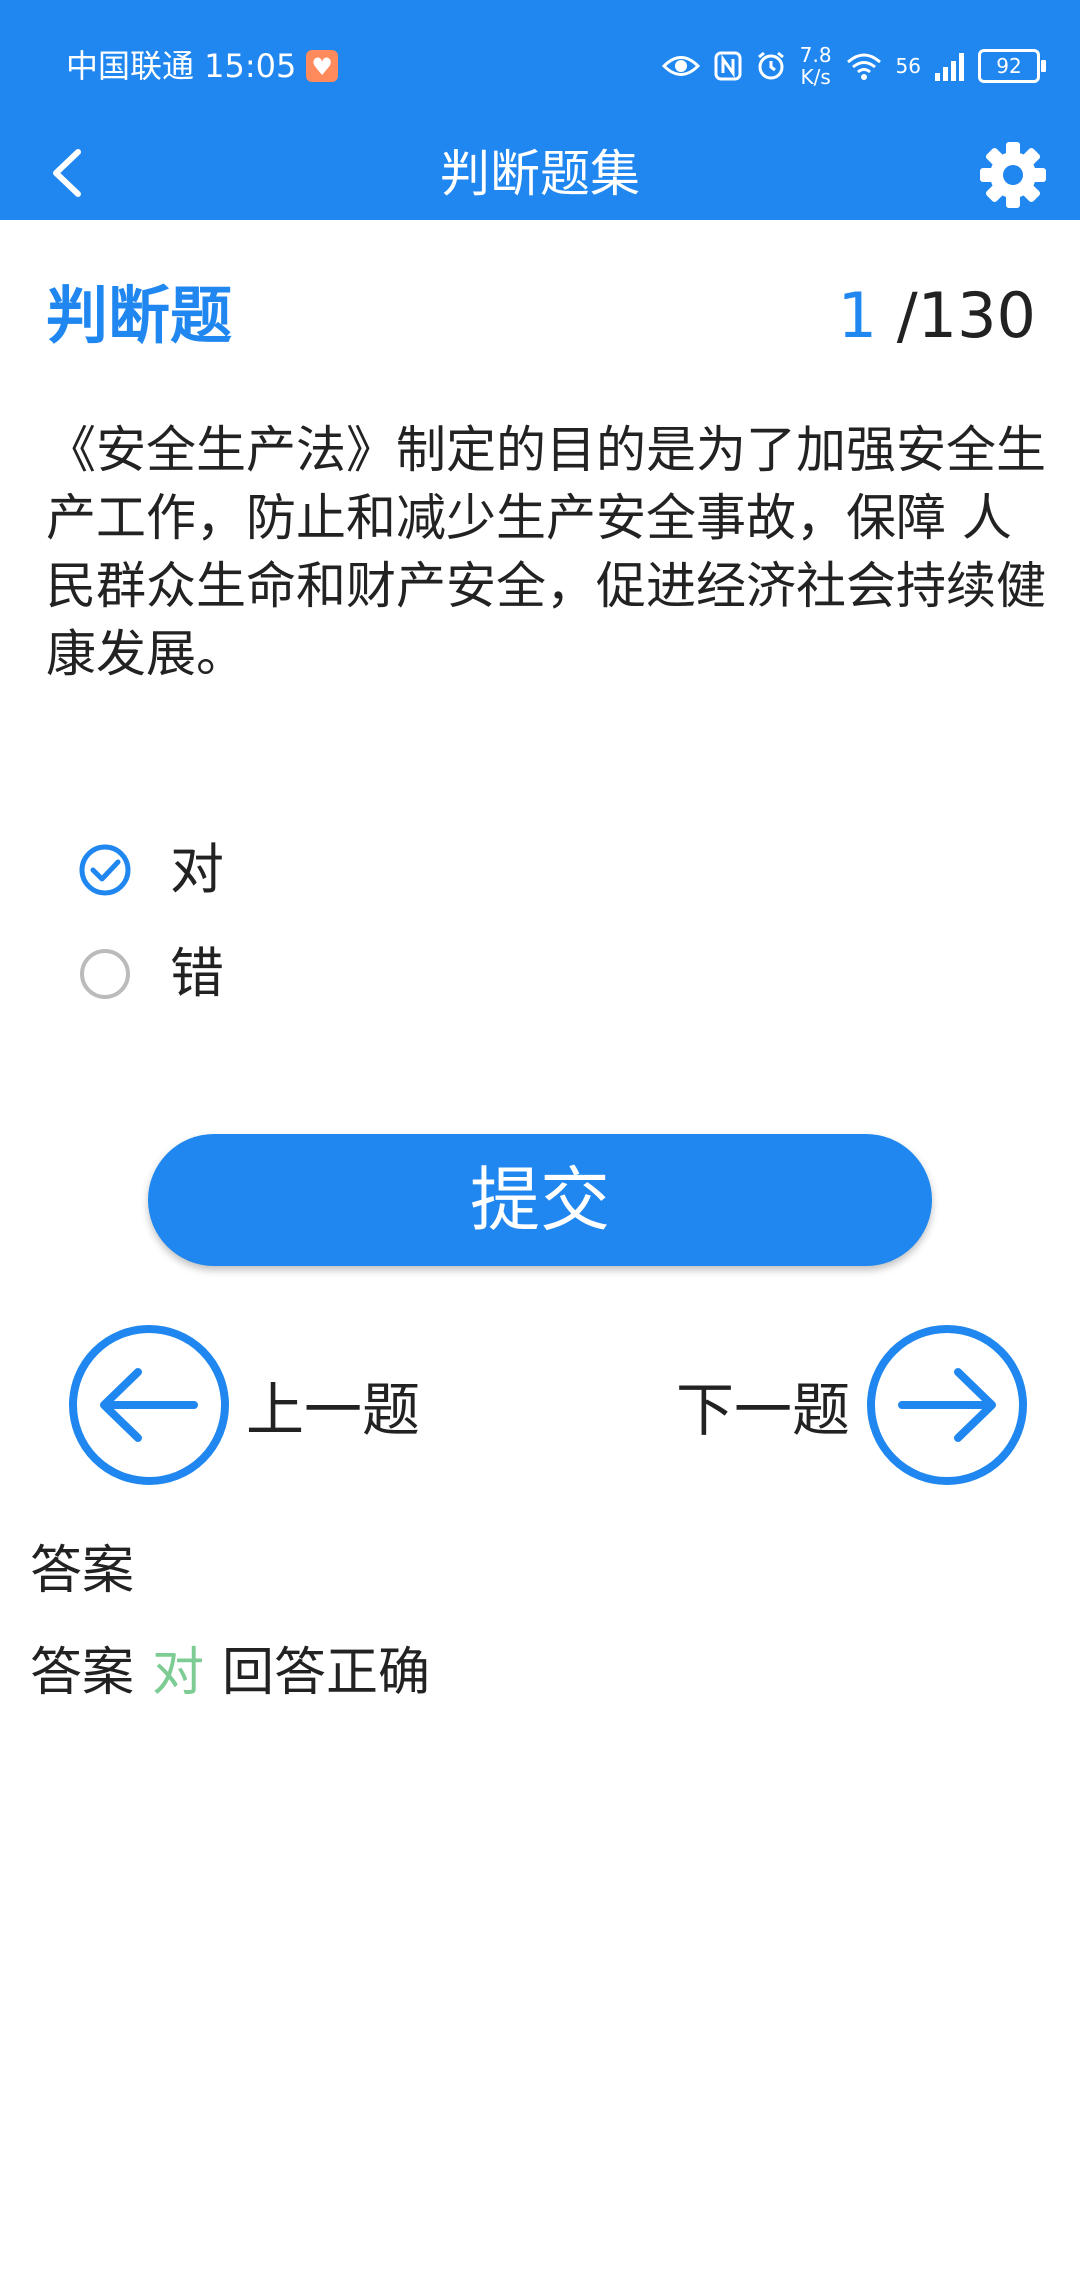 The height and width of the screenshot is (2281, 1080). What do you see at coordinates (908, 66) in the screenshot?
I see `network-type: 56` at bounding box center [908, 66].